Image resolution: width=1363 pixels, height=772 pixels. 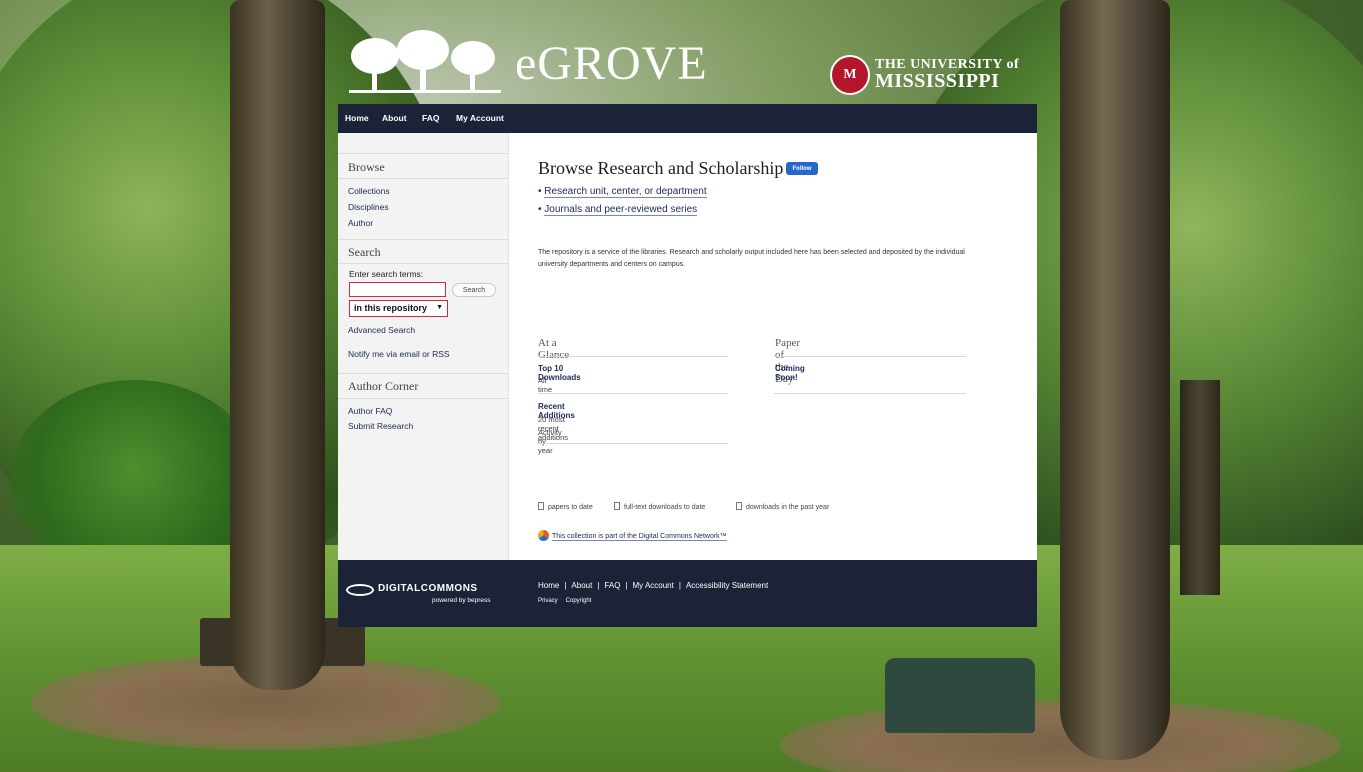 I want to click on browse-heading: Browse, so click(x=366, y=167).